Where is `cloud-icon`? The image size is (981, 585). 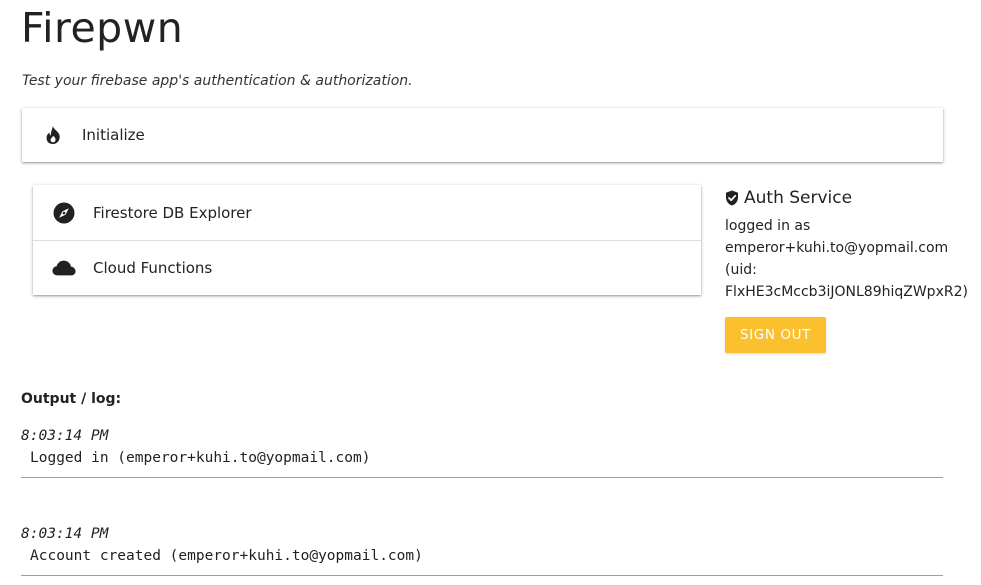
cloud-icon is located at coordinates (64, 268).